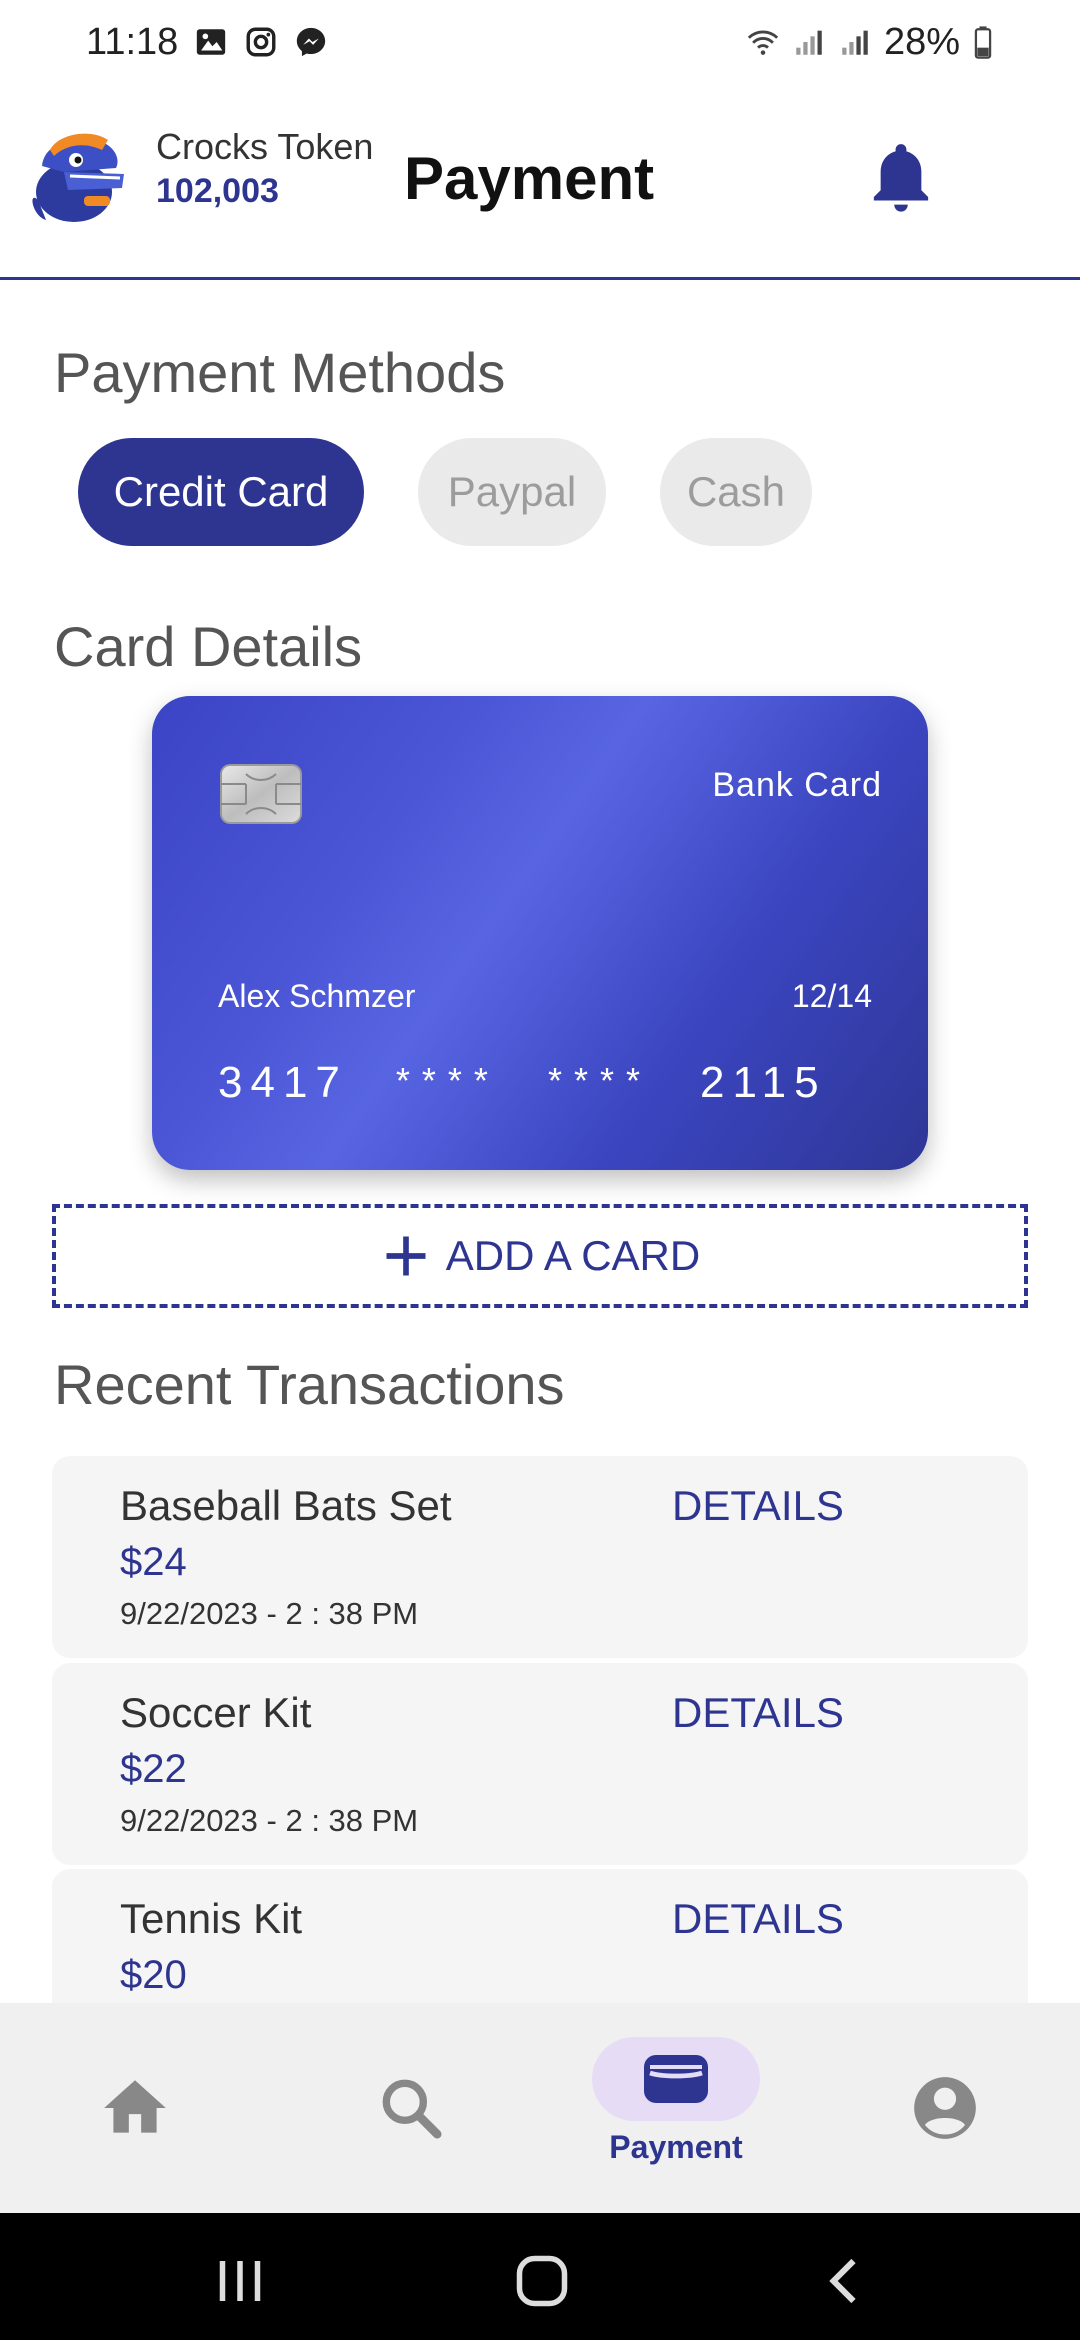 The image size is (1080, 2340). I want to click on card-number-last: 2115, so click(763, 1082).